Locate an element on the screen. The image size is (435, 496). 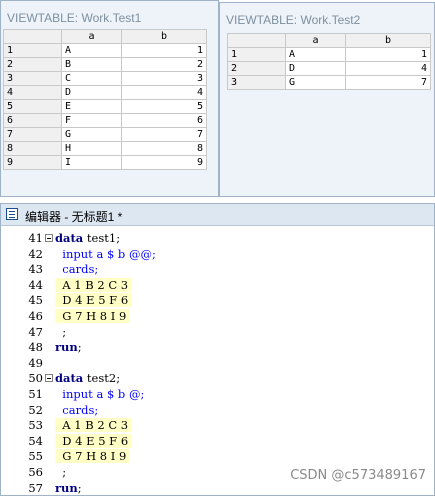
code-line: 44 A 1 B 2 C 3 is located at coordinates (221, 285).